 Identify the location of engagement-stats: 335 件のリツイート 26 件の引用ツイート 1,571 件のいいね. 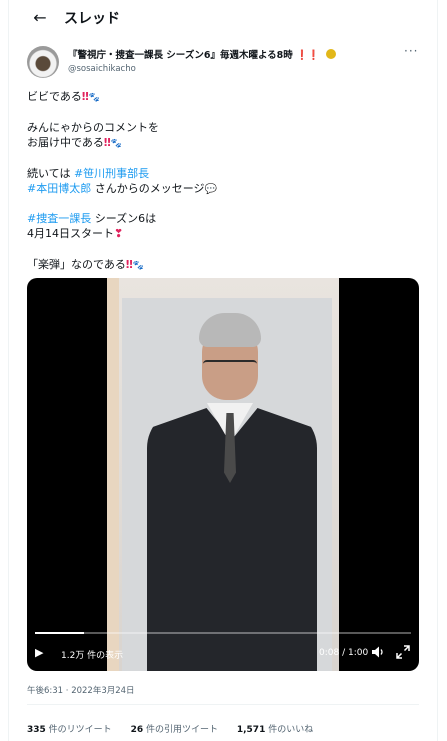
(178, 728).